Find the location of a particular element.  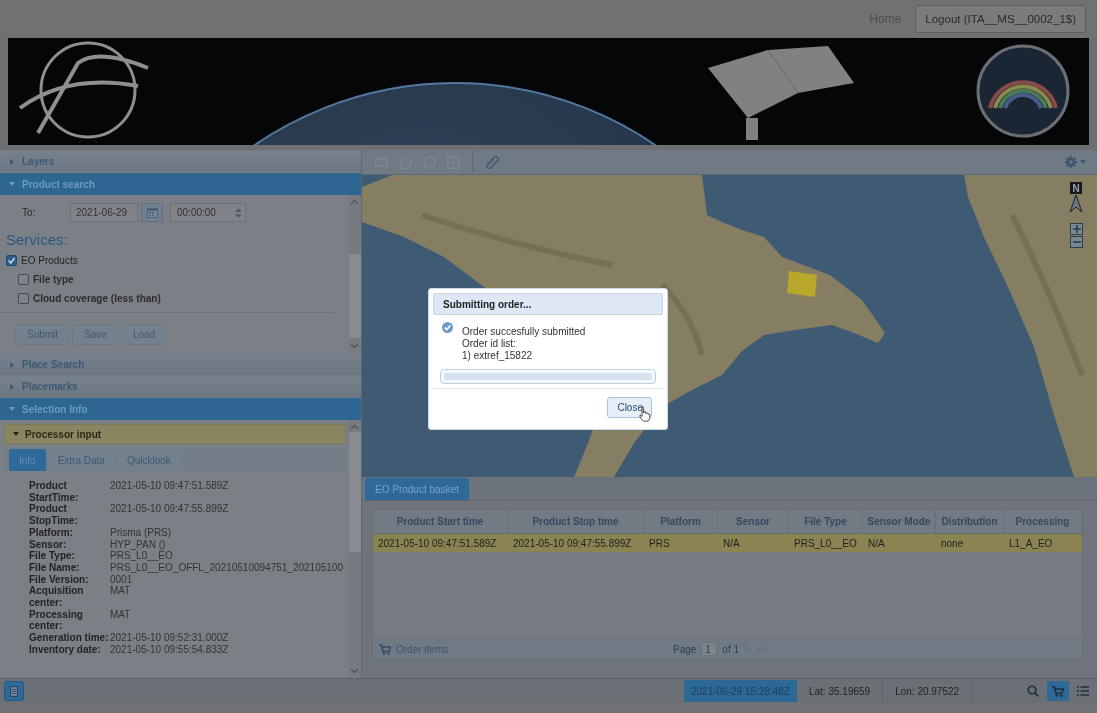

check-circle-icon is located at coordinates (447, 327).